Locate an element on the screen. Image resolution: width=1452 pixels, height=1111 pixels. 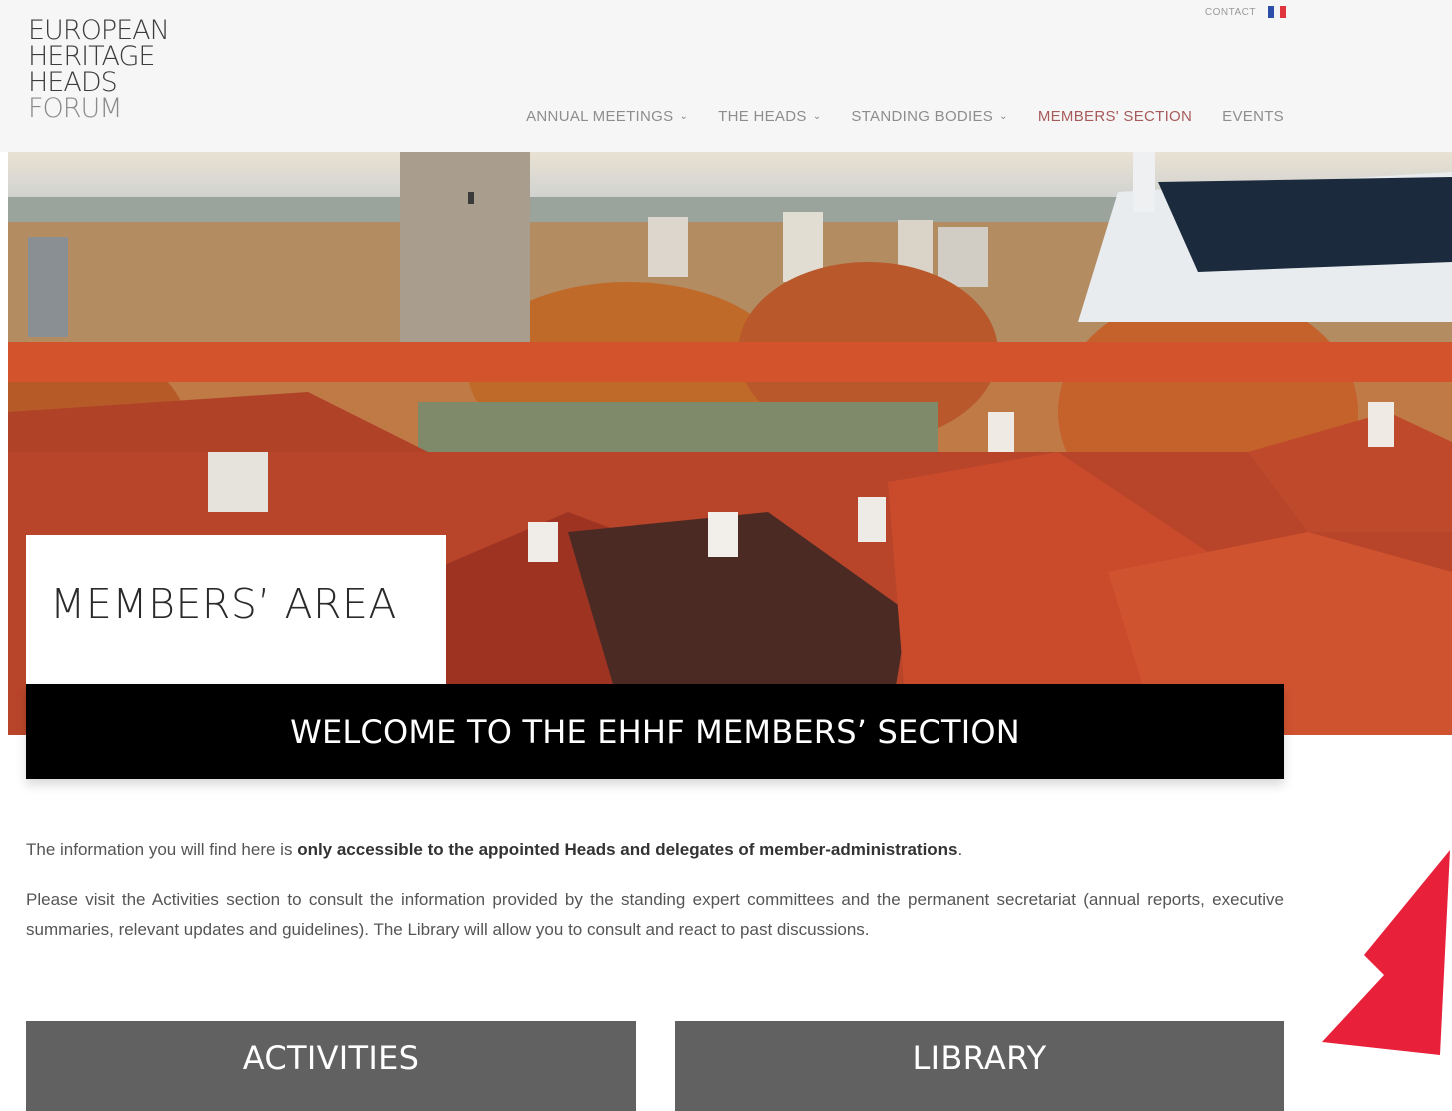
nav-label: THE HEADS is located at coordinates (762, 116).